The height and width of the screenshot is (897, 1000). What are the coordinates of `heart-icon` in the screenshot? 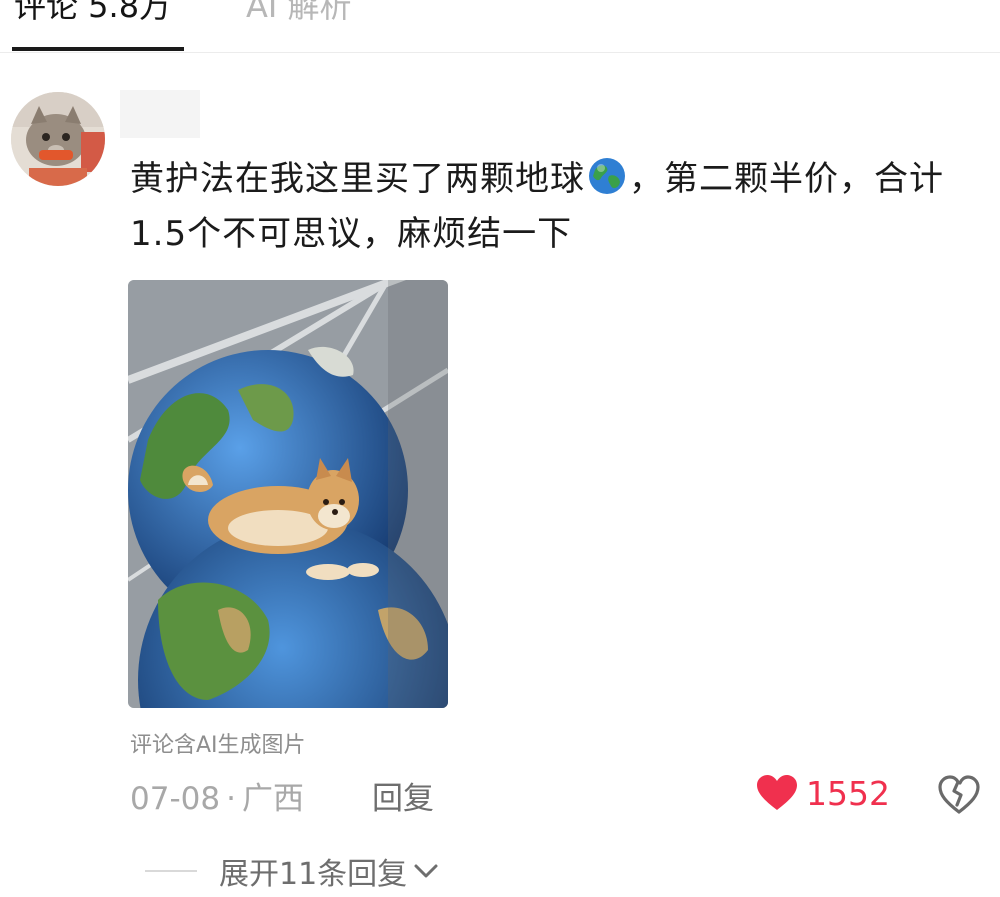 It's located at (777, 792).